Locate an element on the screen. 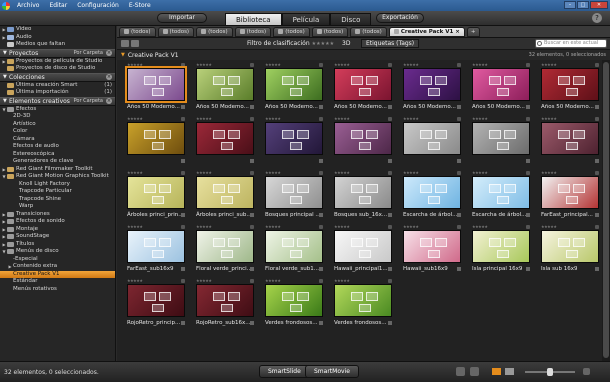 The height and width of the screenshot is (382, 610). elementos-header: ▼ Elementos creativos Por Carpeta × is located at coordinates (57, 101).